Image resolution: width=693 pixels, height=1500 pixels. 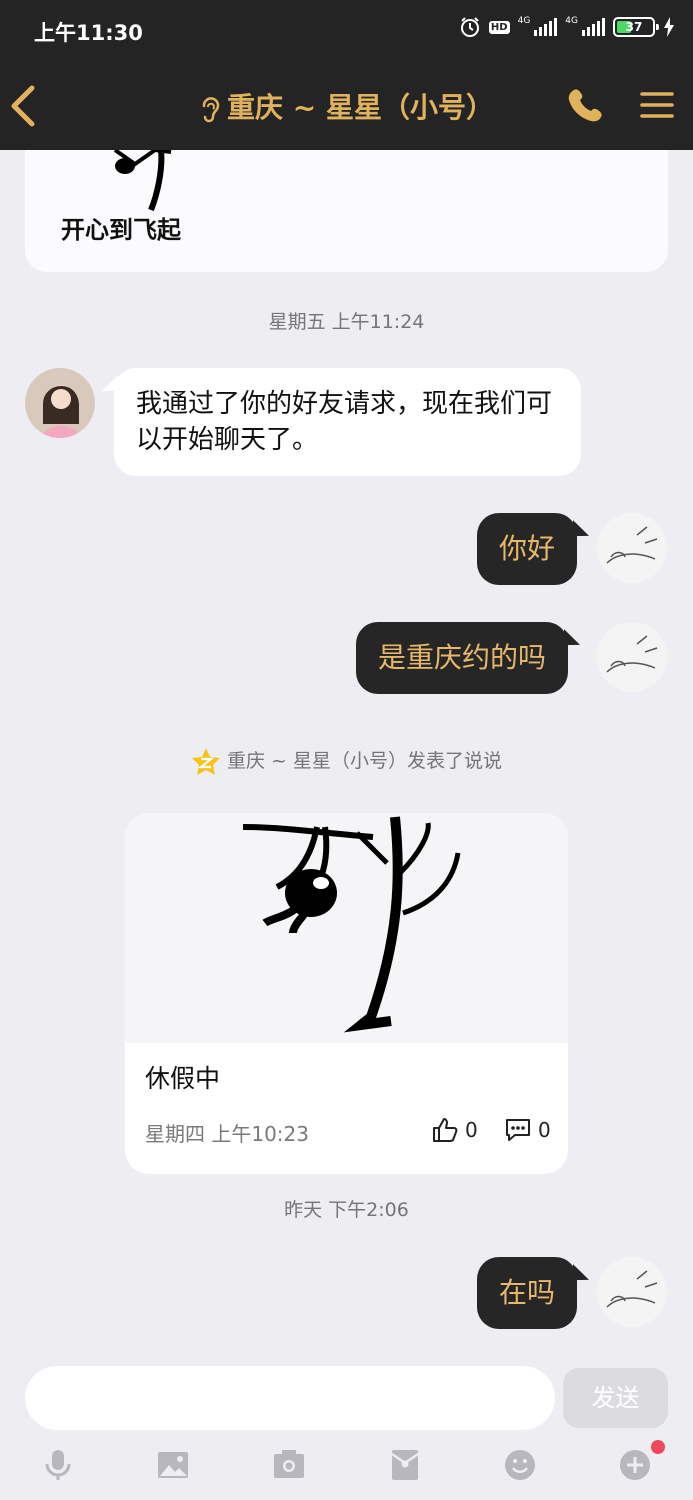 What do you see at coordinates (471, 1130) in the screenshot?
I see `like-count: 0` at bounding box center [471, 1130].